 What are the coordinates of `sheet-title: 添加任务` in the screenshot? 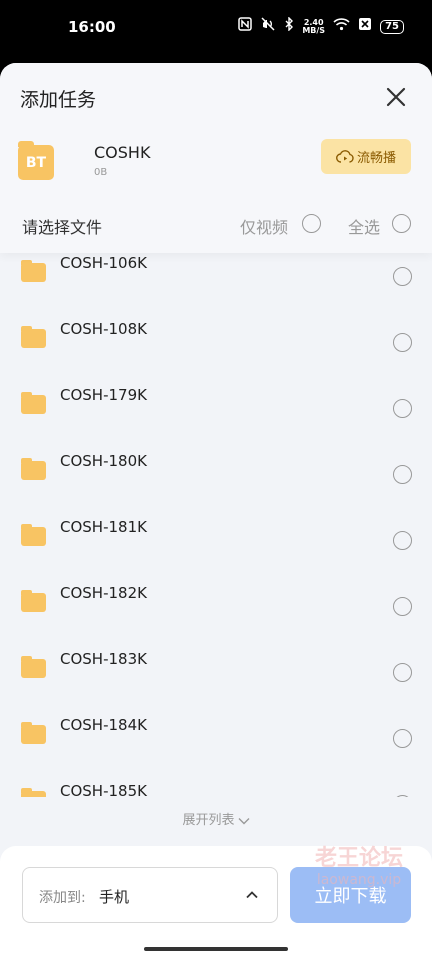 It's located at (58, 100).